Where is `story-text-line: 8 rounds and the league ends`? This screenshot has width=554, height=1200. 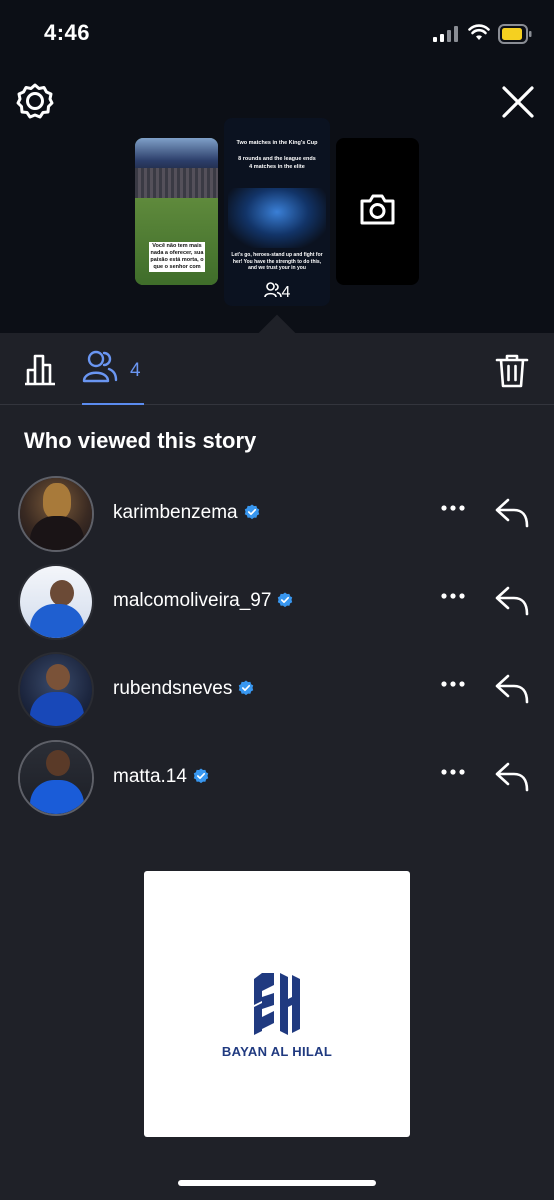
story-text-line: 8 rounds and the league ends is located at coordinates (277, 159).